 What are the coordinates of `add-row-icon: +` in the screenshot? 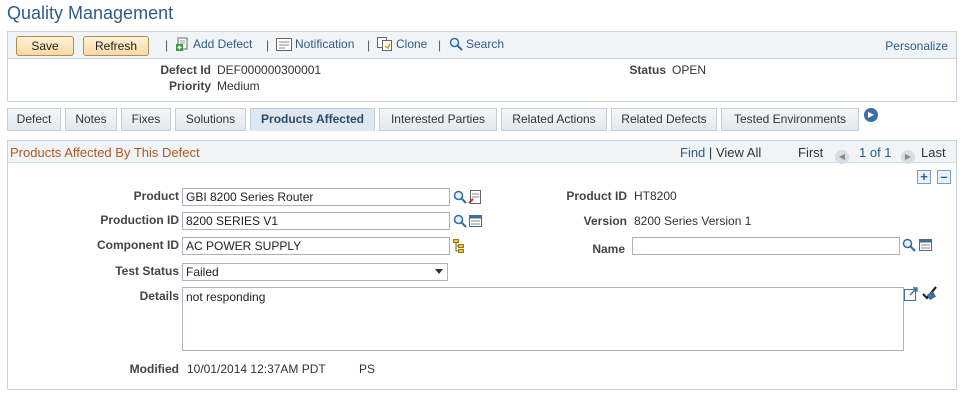 It's located at (924, 177).